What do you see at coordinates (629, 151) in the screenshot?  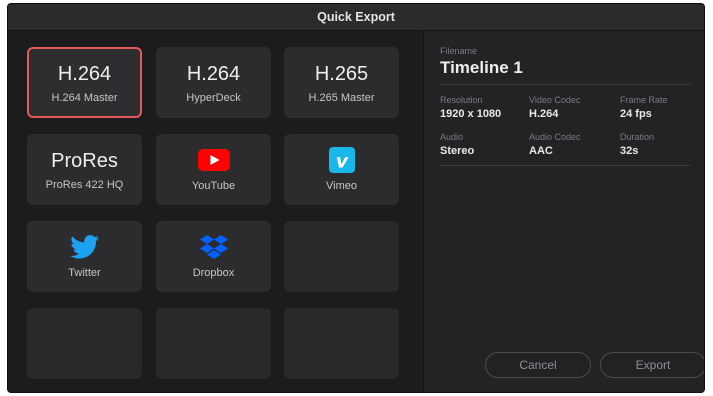 I see `duration-value: 32s` at bounding box center [629, 151].